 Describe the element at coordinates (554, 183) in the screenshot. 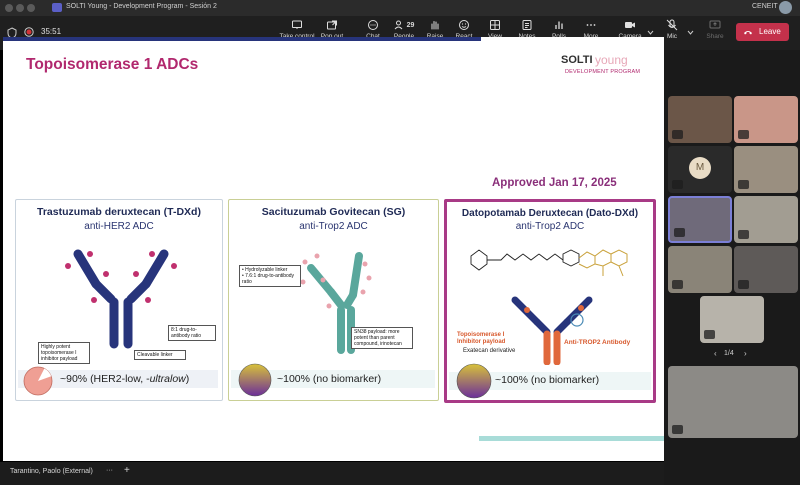

I see `approval-date: Approved Jan 17, 2025` at that location.